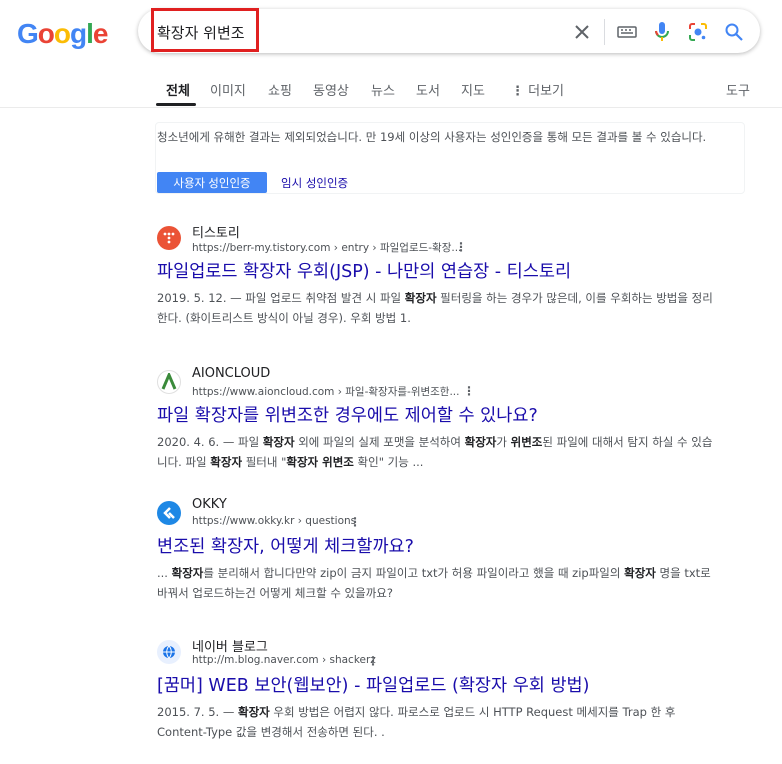  I want to click on logo-letter: g, so click(78, 33).